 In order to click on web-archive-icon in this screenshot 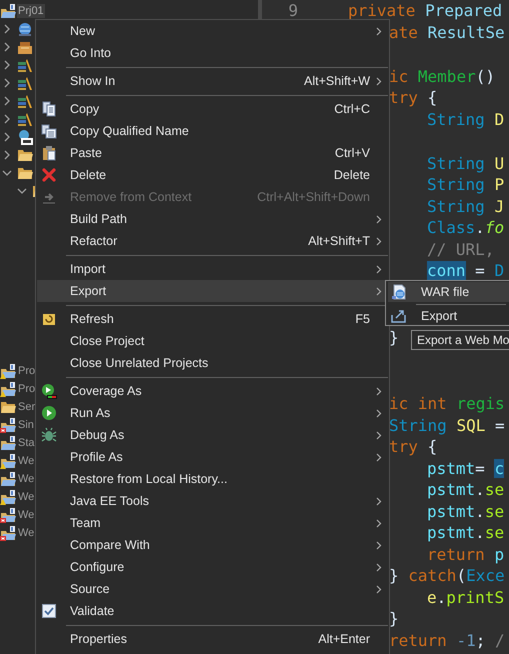, I will do `click(399, 292)`.